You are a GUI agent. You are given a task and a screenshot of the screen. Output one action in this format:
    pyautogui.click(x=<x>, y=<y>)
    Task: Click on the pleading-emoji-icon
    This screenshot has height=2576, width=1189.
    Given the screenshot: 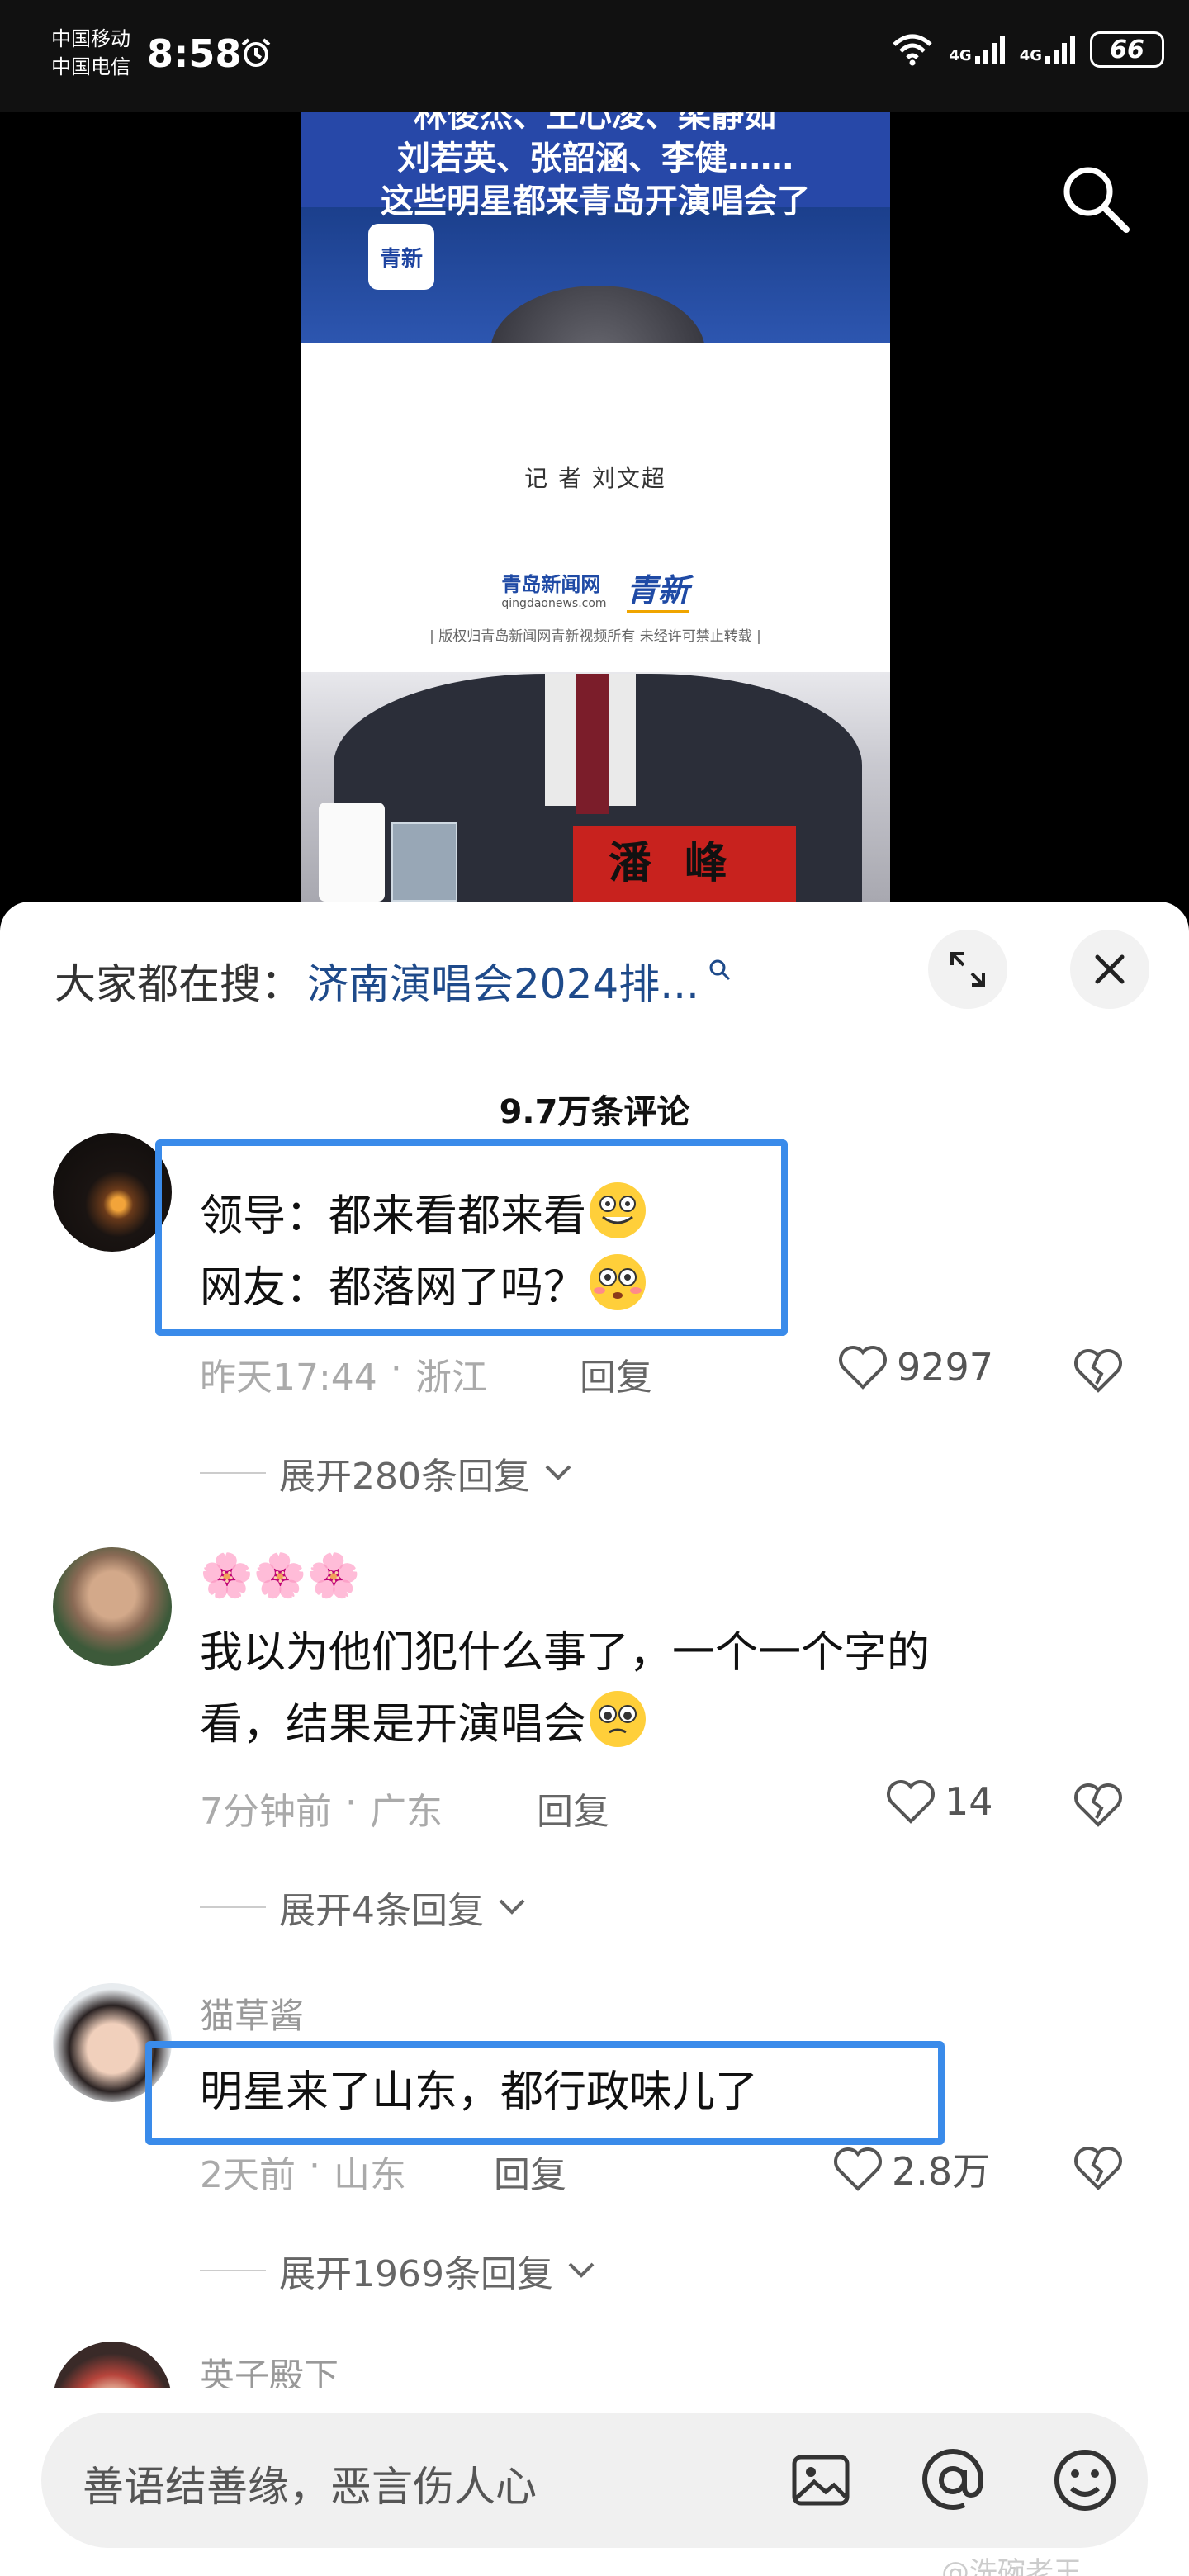 What is the action you would take?
    pyautogui.click(x=618, y=1719)
    